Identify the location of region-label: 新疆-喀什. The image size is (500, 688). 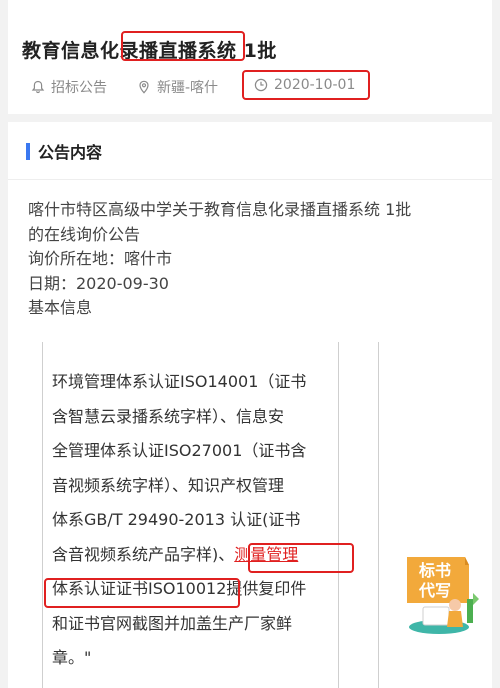
(188, 88).